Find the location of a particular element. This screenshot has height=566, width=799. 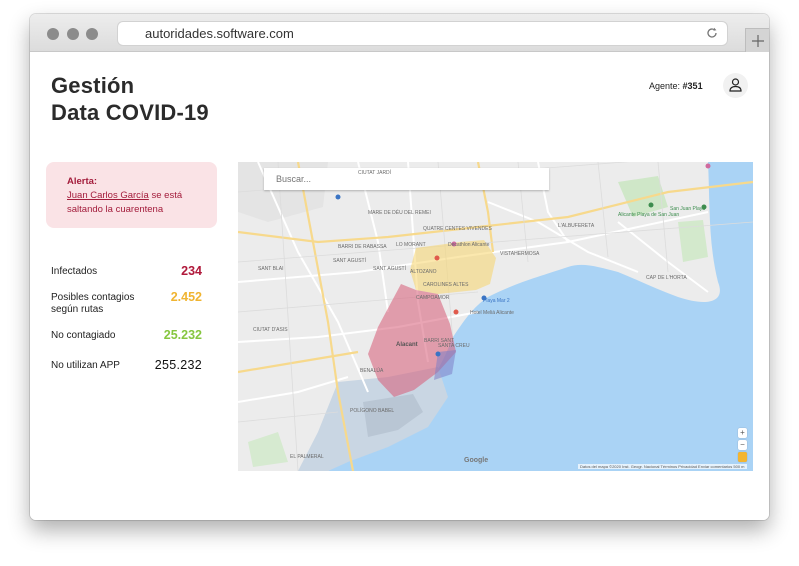

new-tab-button is located at coordinates (757, 40).